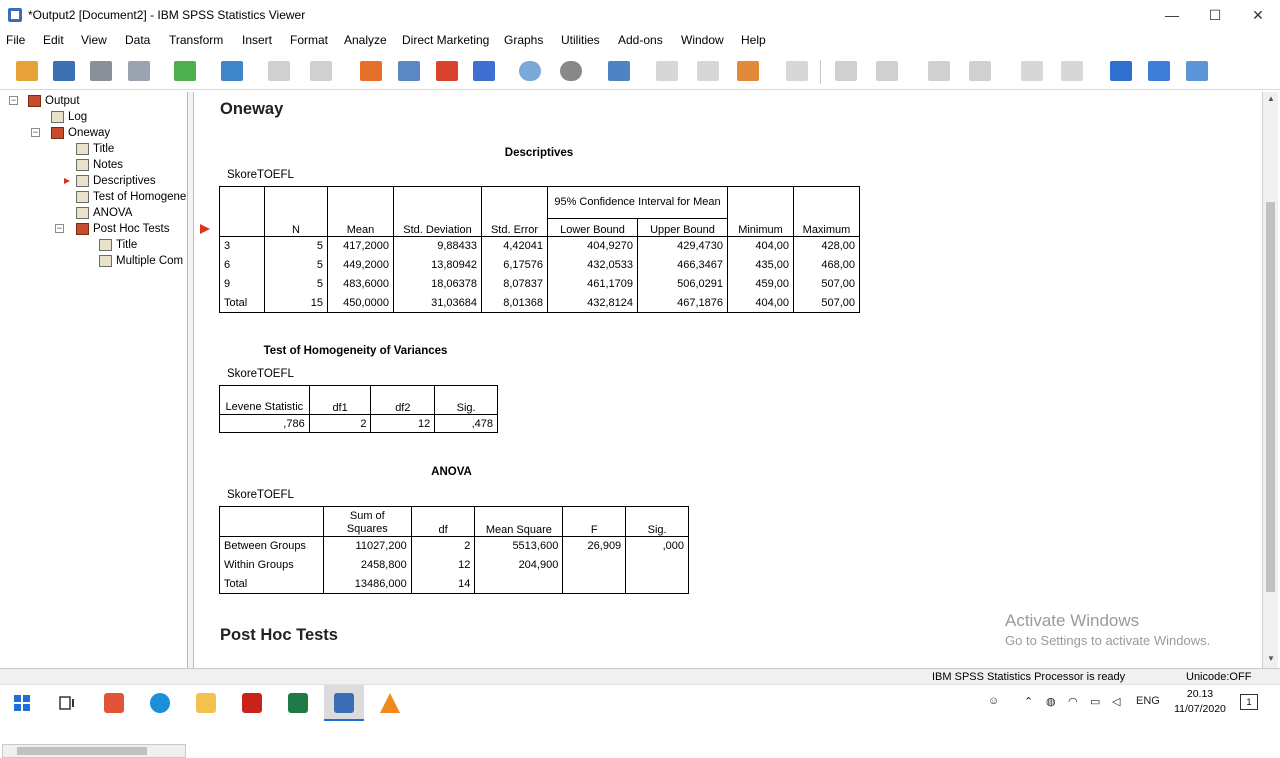 The width and height of the screenshot is (1280, 758). What do you see at coordinates (185, 71) in the screenshot?
I see `export-icon` at bounding box center [185, 71].